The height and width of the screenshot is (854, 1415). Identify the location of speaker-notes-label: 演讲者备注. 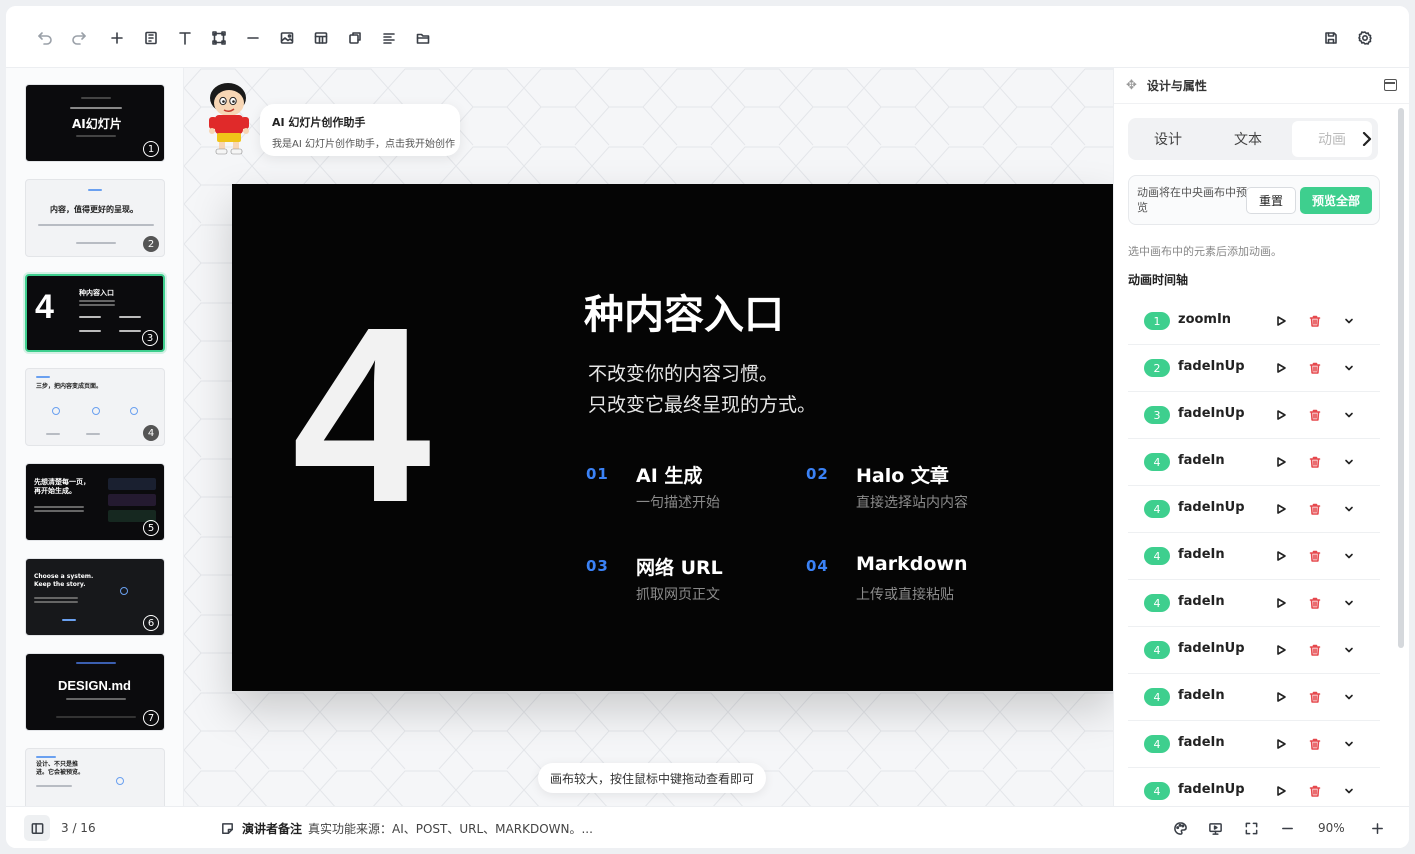
(272, 827).